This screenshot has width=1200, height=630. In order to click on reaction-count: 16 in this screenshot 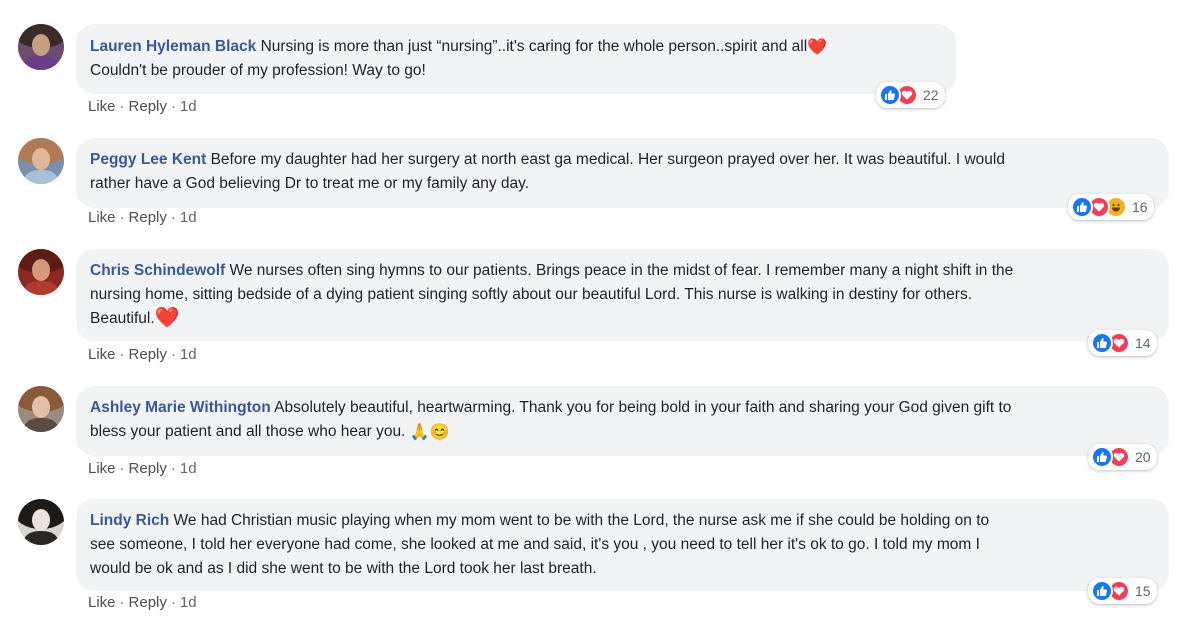, I will do `click(1140, 207)`.